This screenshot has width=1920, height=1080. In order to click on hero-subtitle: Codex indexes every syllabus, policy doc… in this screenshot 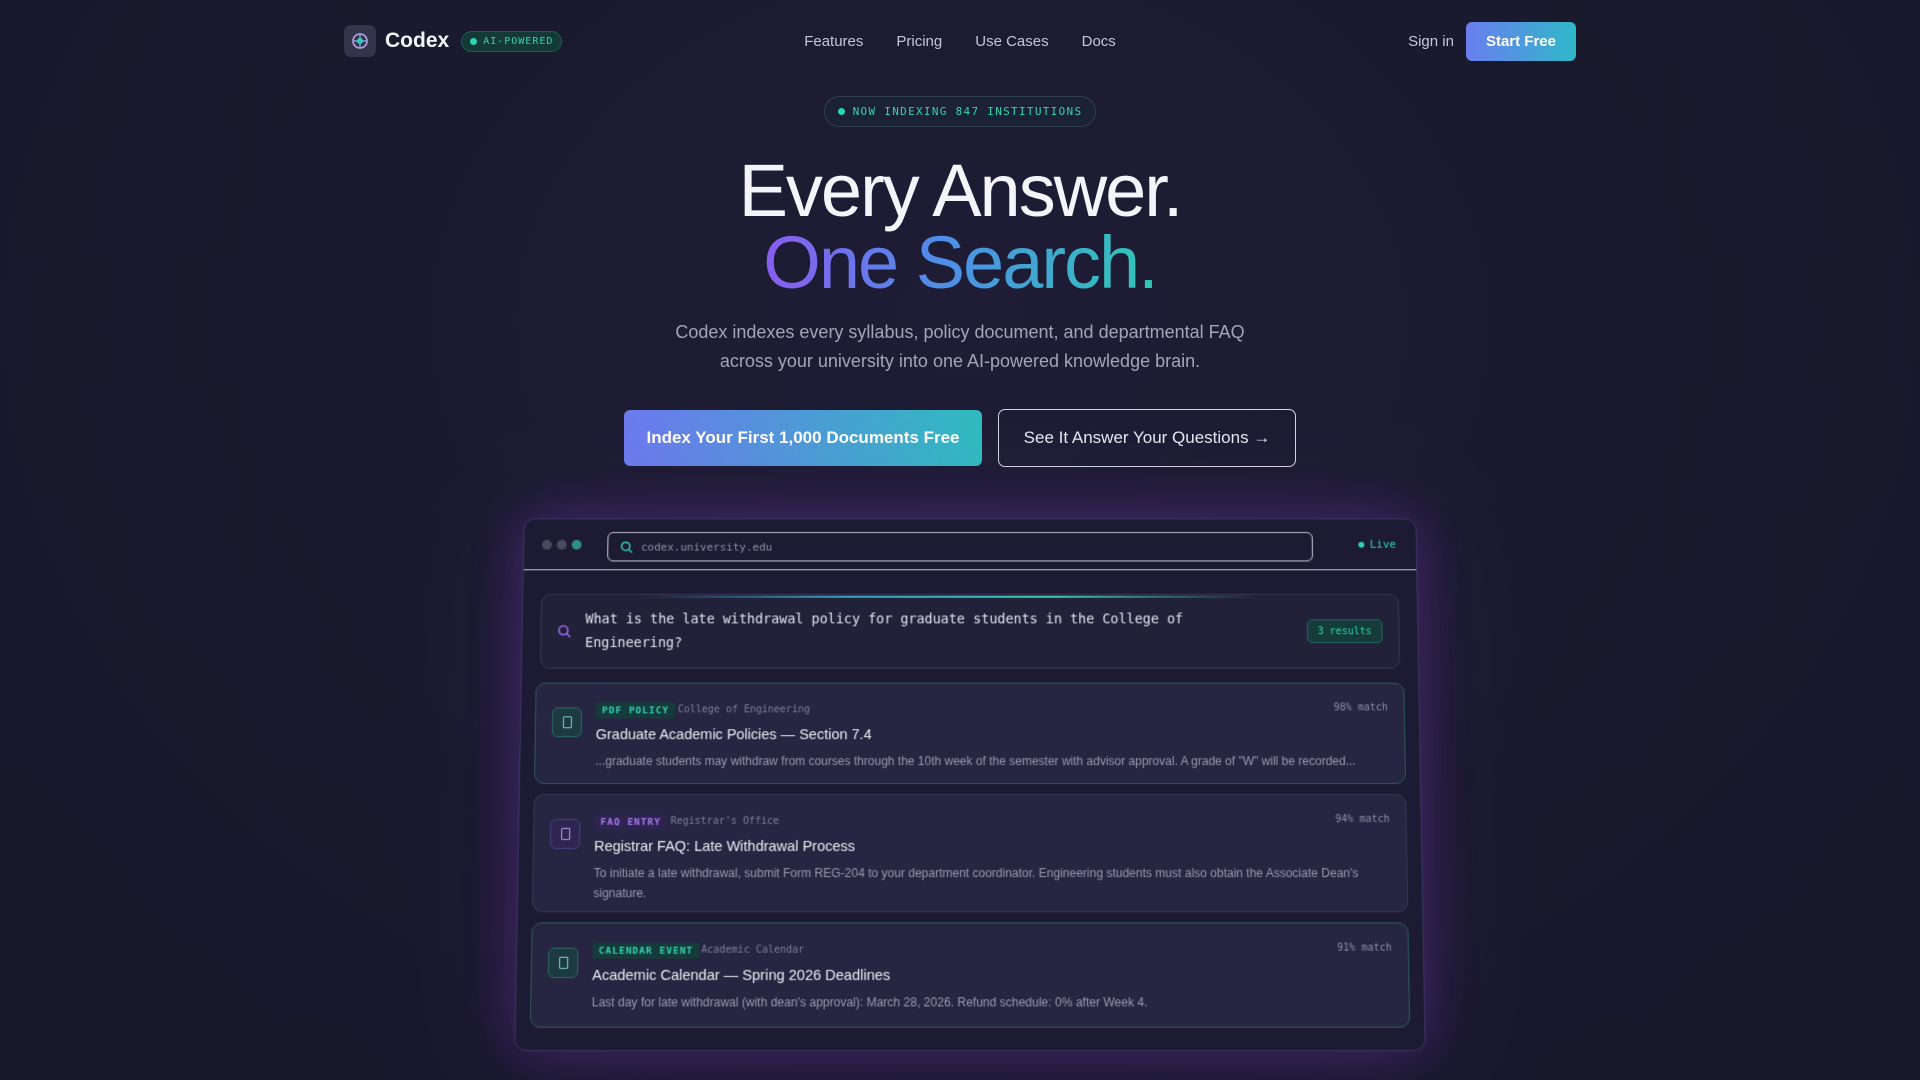, I will do `click(960, 347)`.